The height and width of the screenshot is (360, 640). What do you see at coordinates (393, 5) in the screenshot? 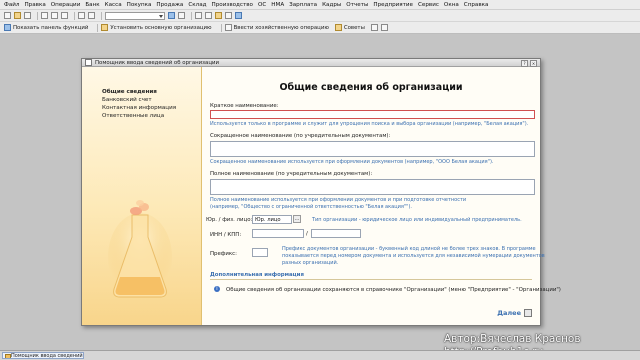
I see `menu-enterprise: Предприятие` at bounding box center [393, 5].